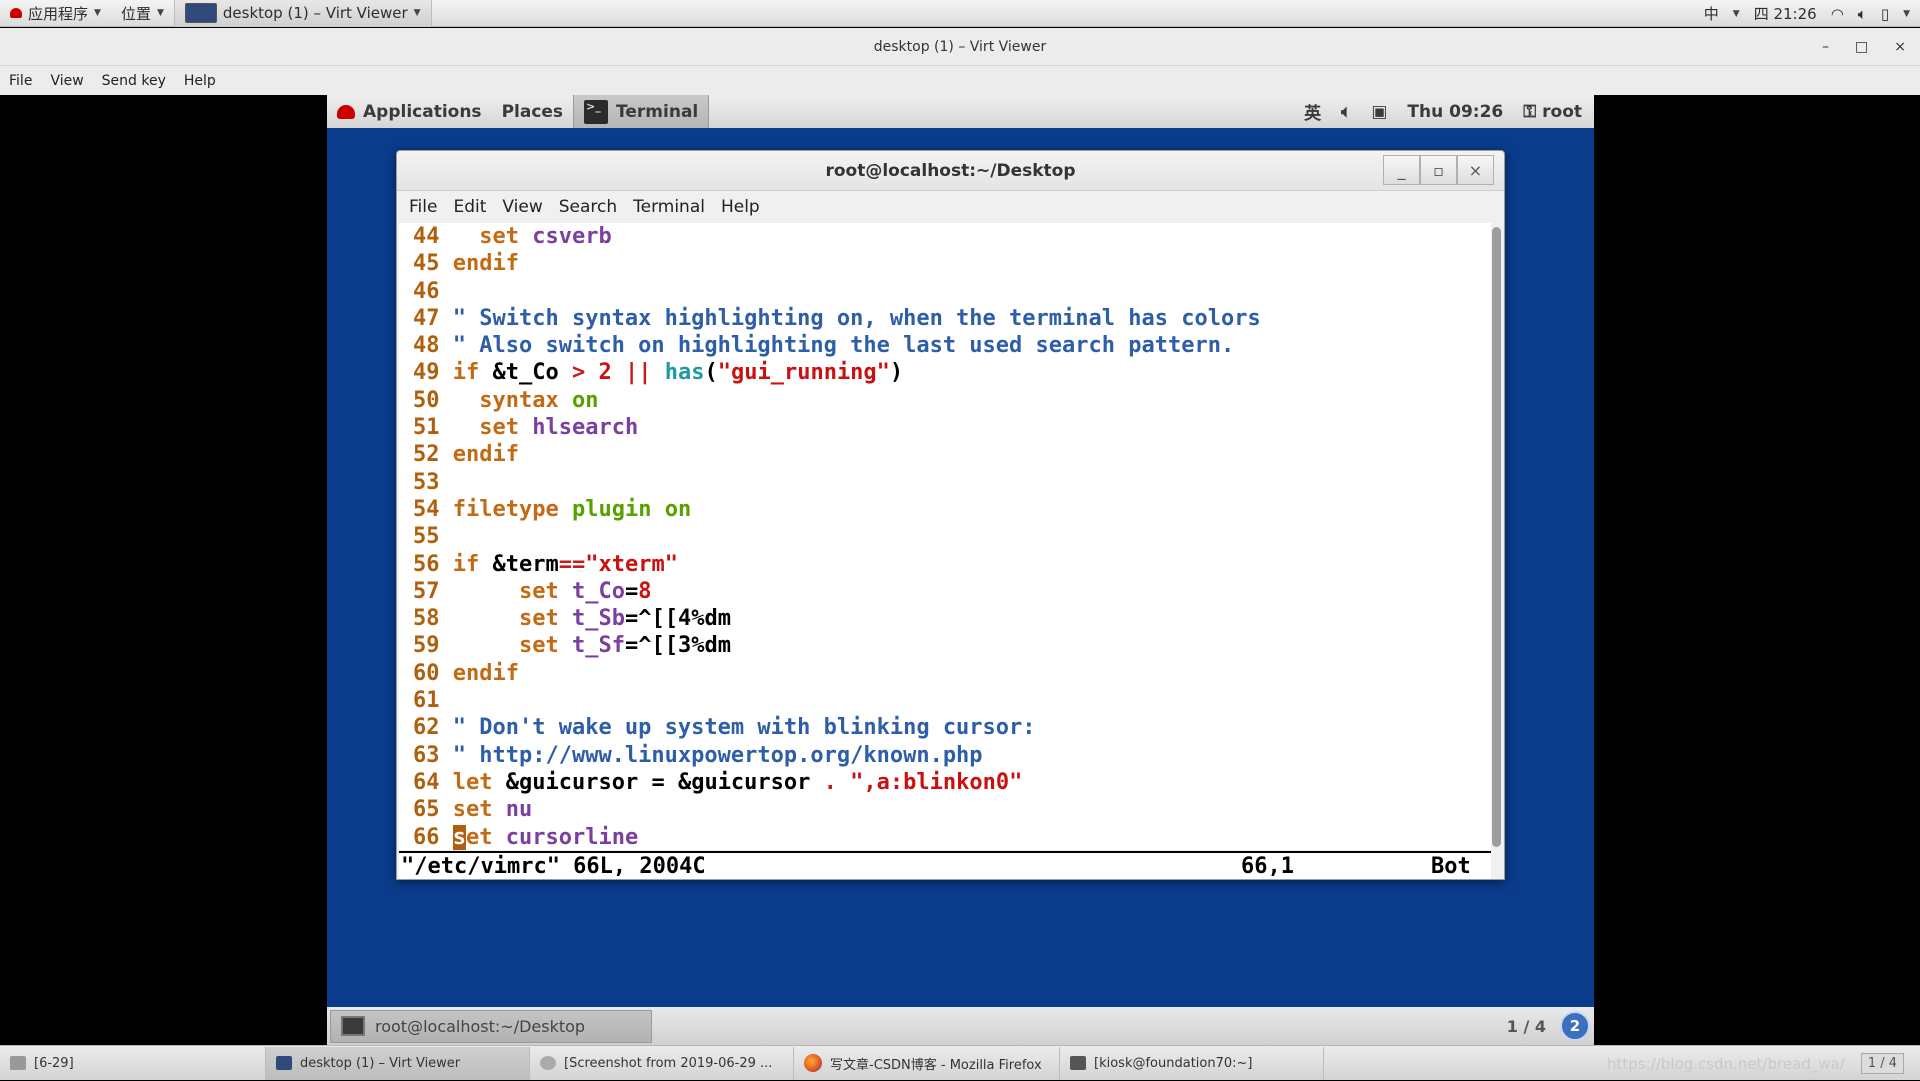  What do you see at coordinates (526, 837) in the screenshot?
I see `terminal-line: 66 set cursorline` at bounding box center [526, 837].